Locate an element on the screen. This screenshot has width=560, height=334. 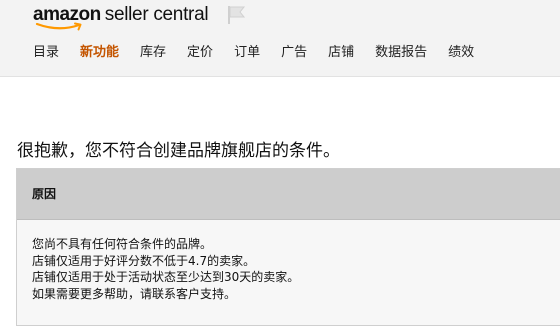
nav-item-orders: 订单 is located at coordinates (247, 53).